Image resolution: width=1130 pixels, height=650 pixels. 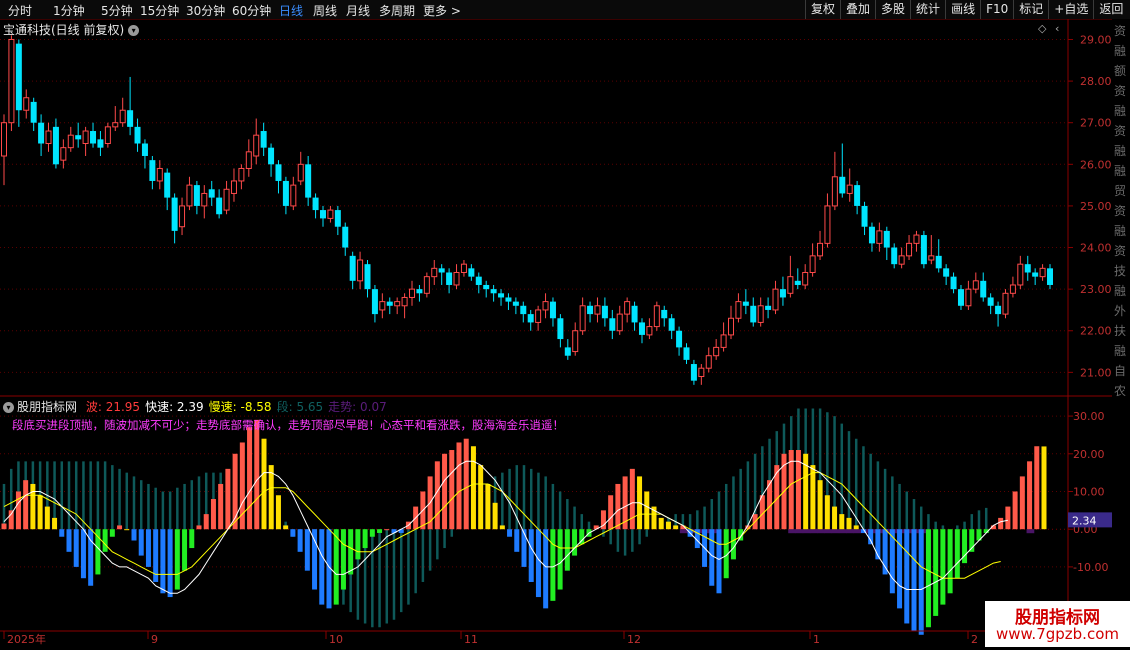 I want to click on period-tab-5min: 5分钟, so click(x=117, y=10).